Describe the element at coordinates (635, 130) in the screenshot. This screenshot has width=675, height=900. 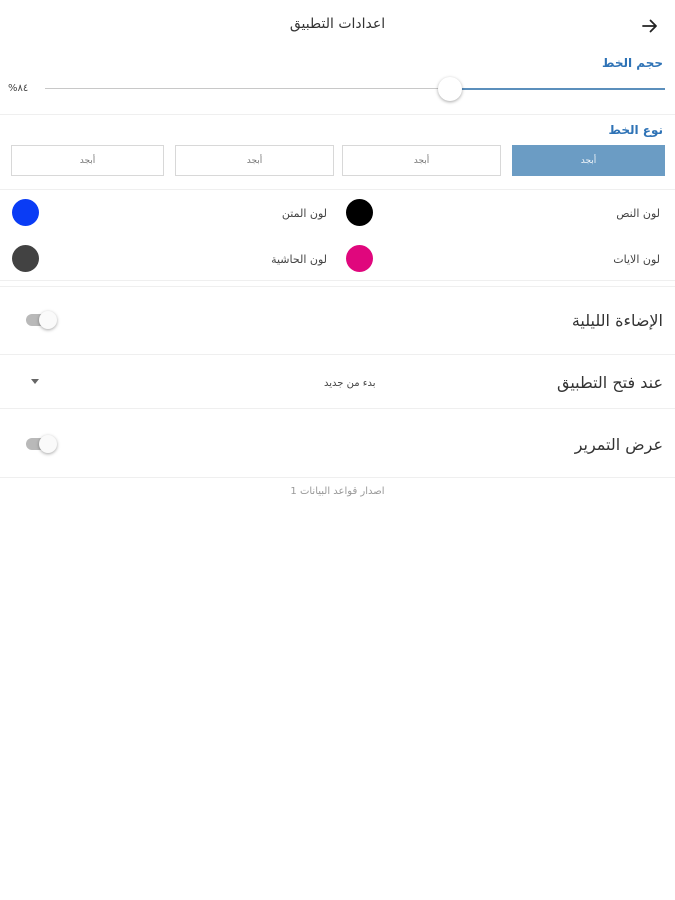
I see `font-type-label: نوع الخط` at that location.